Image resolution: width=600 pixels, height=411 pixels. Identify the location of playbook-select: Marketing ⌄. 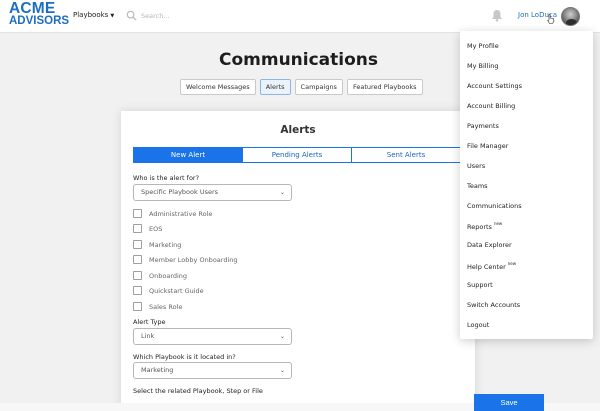
(212, 370).